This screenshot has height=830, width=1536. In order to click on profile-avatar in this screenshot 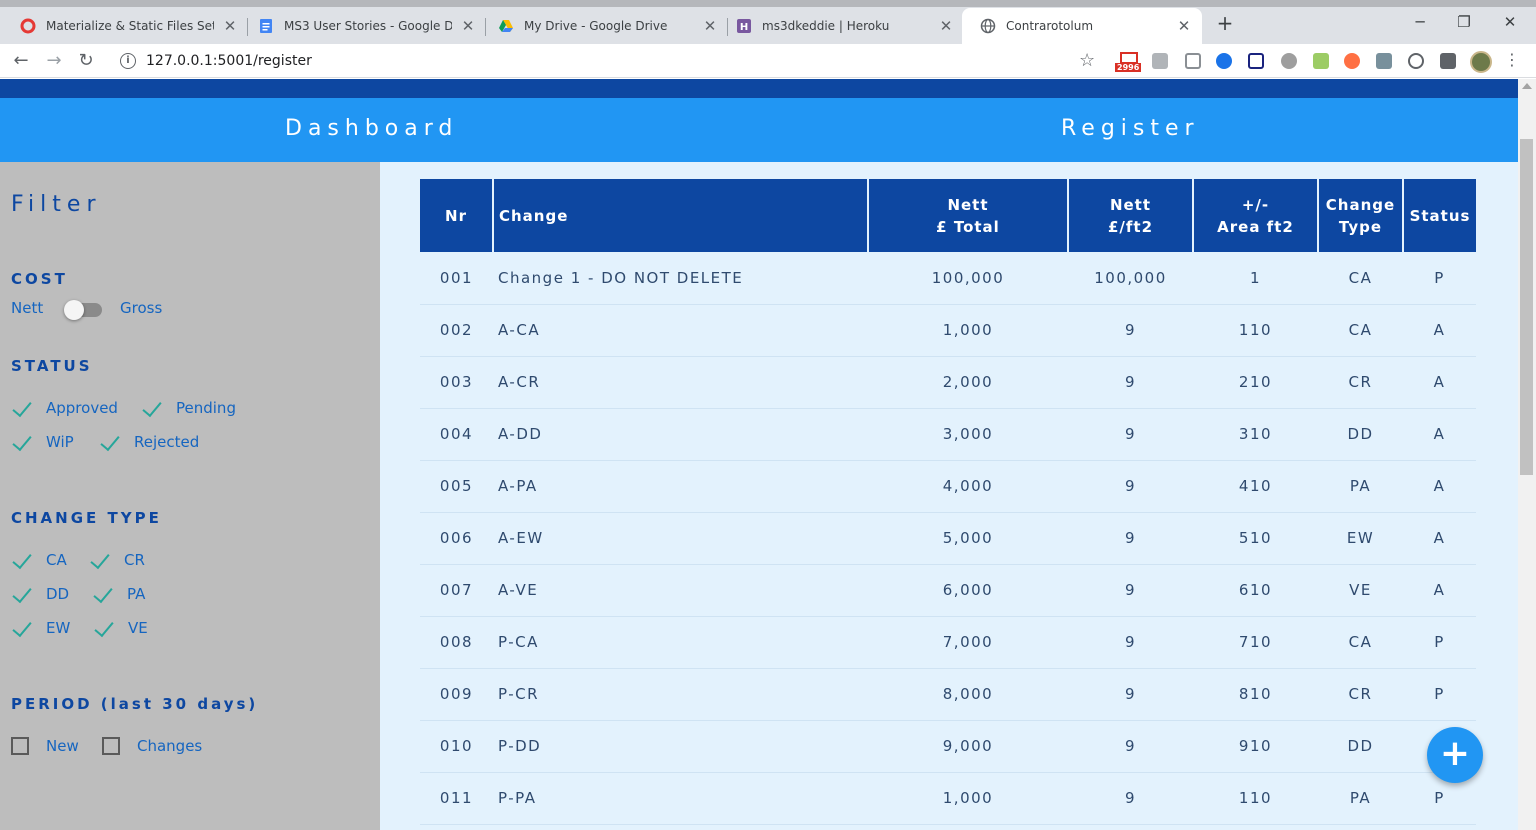, I will do `click(1481, 62)`.